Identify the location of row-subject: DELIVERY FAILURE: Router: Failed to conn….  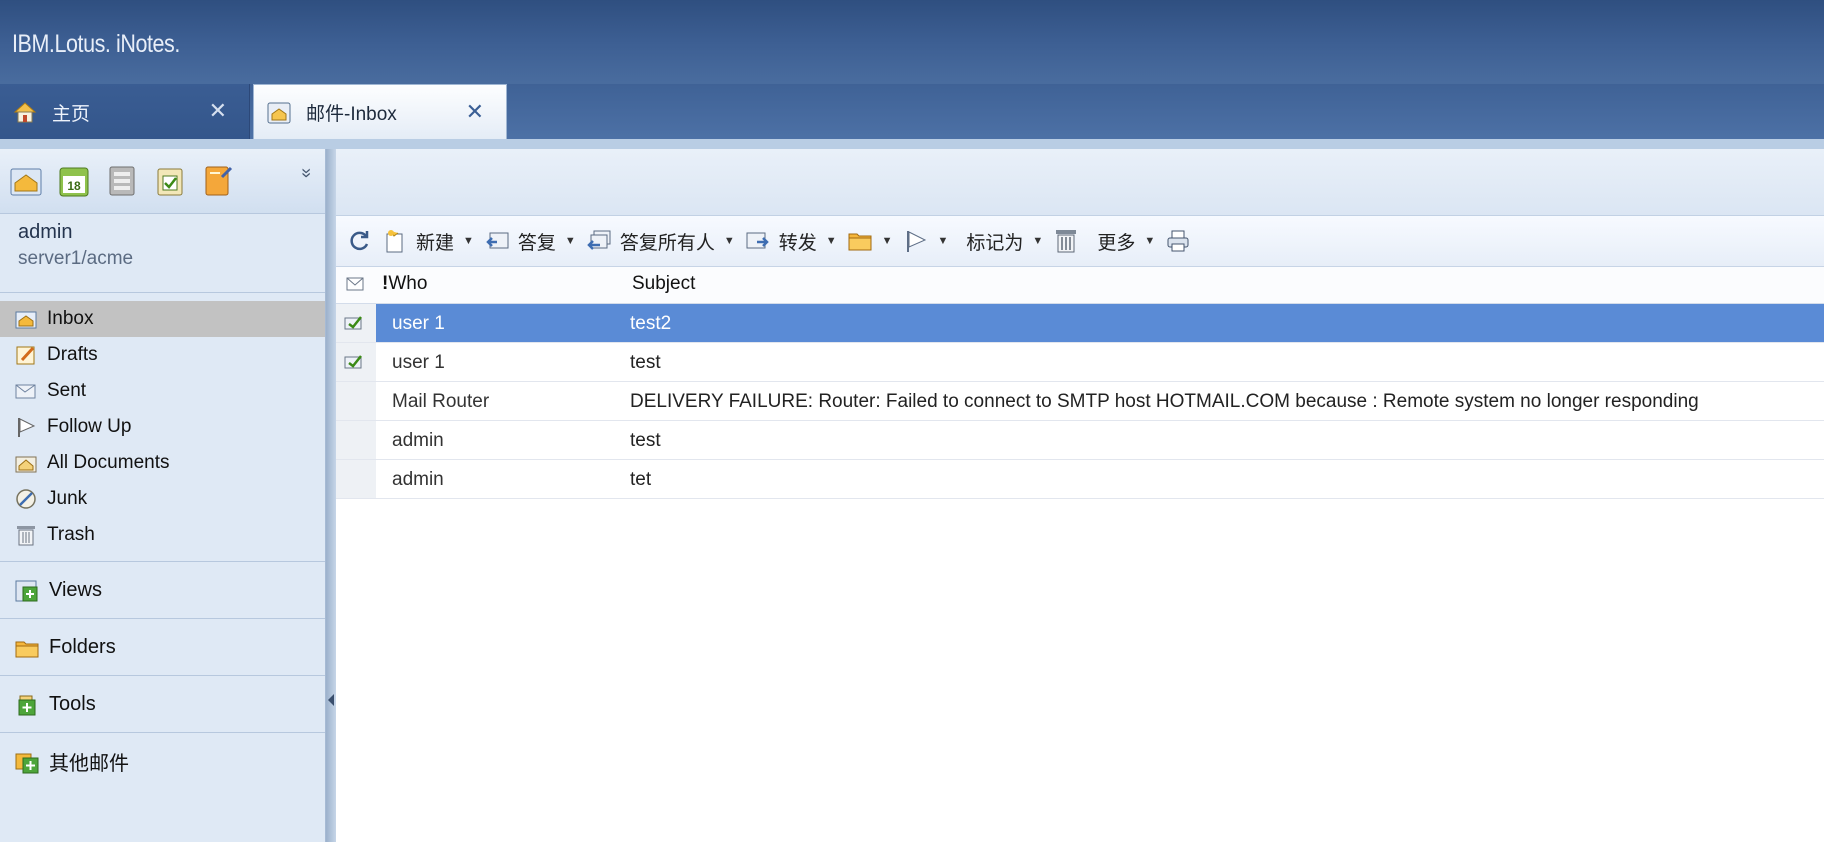
(1164, 401).